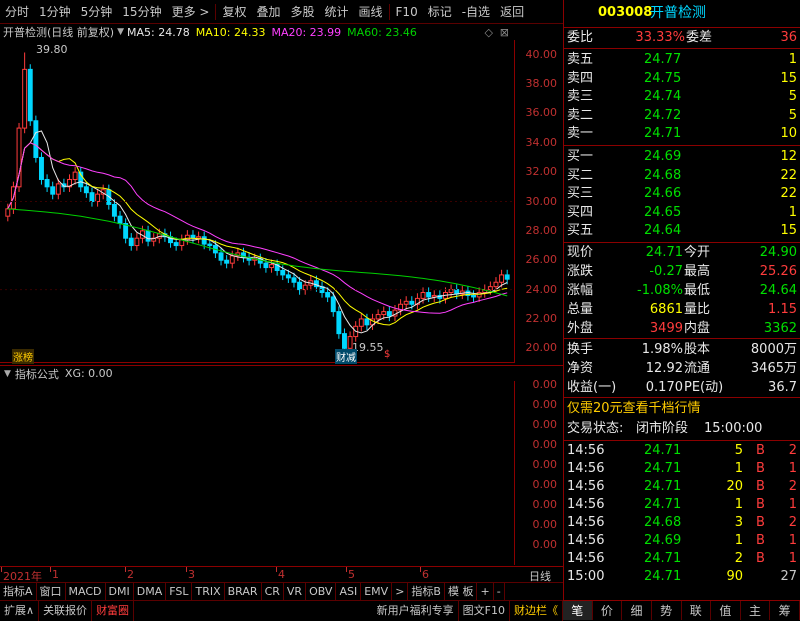 The image size is (800, 621). I want to click on toolbar-button-3: 15分钟, so click(141, 12).